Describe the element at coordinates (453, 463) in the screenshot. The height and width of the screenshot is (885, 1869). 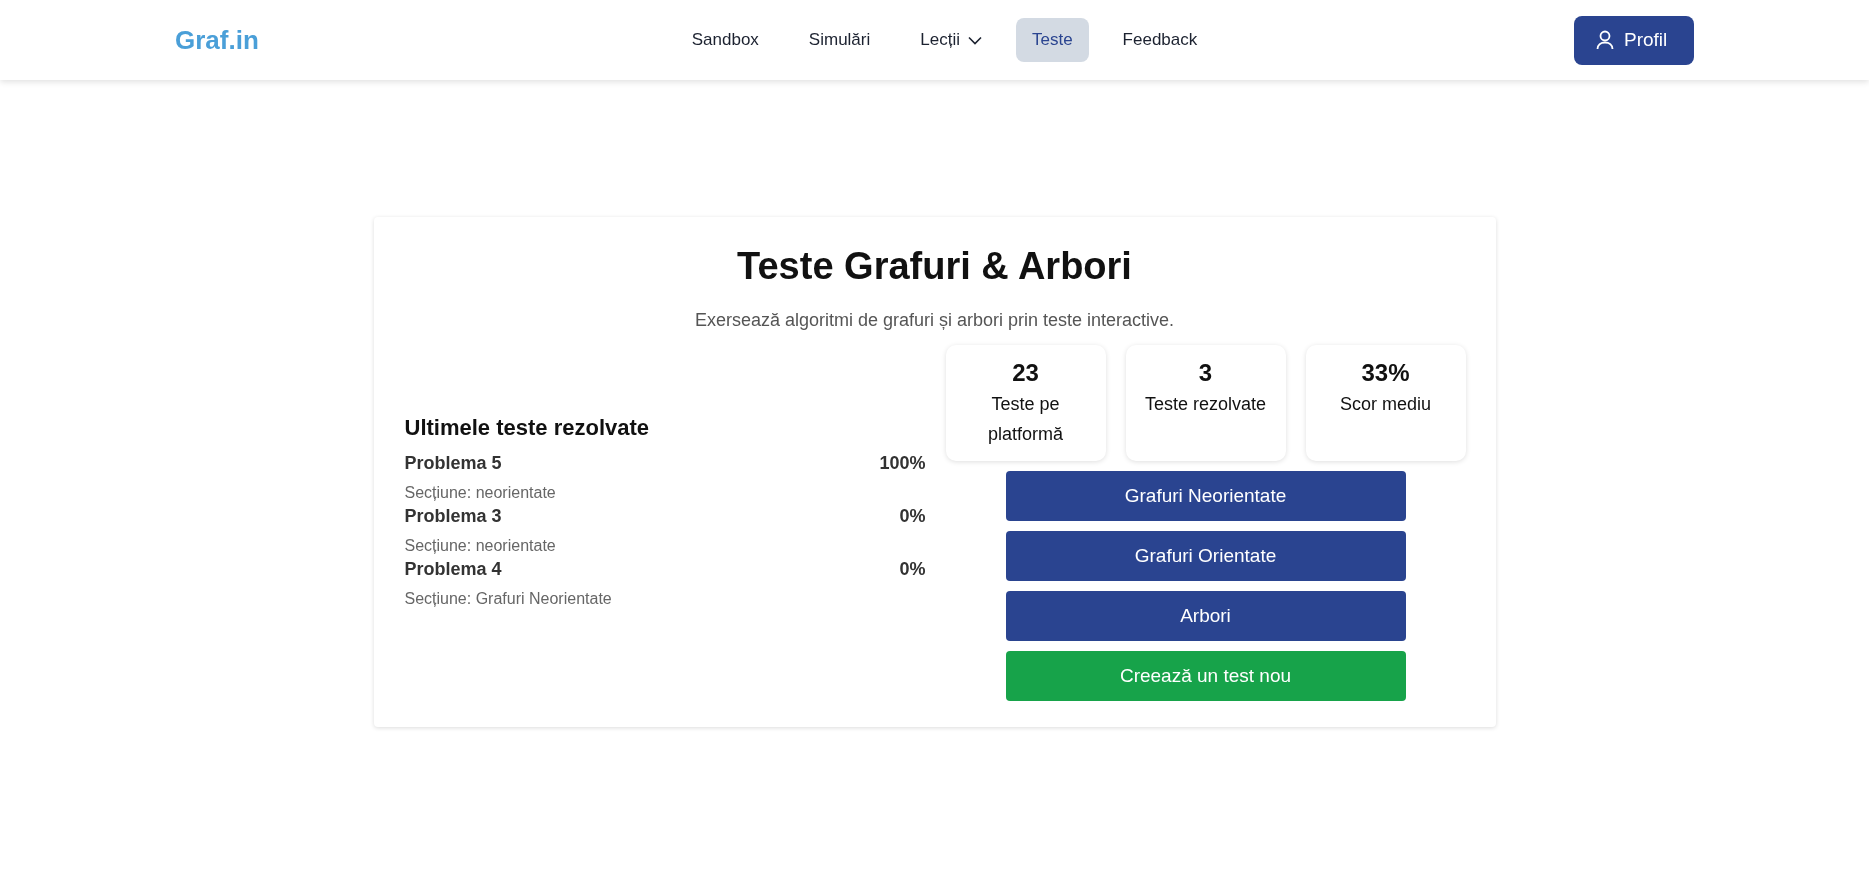
I see `problem-name: Problema 5` at that location.